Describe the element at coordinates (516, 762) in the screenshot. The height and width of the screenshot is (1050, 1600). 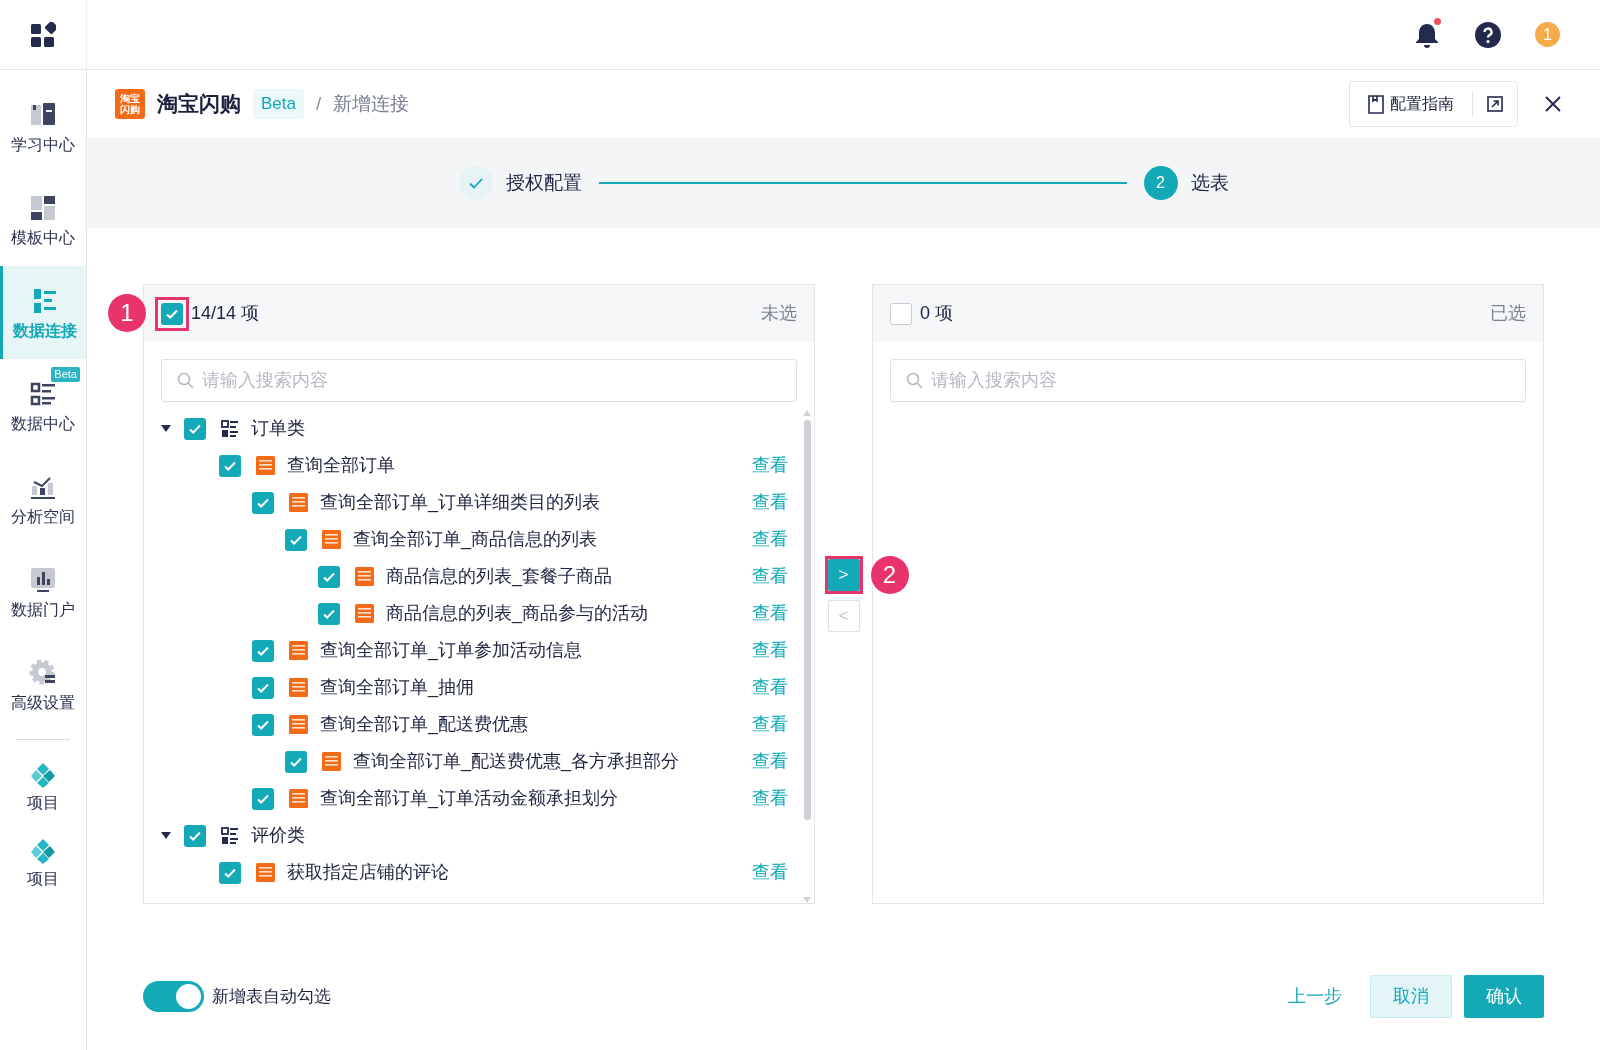
I see `table-name: 查询全部订单_配送费优惠_各方承担部分` at that location.